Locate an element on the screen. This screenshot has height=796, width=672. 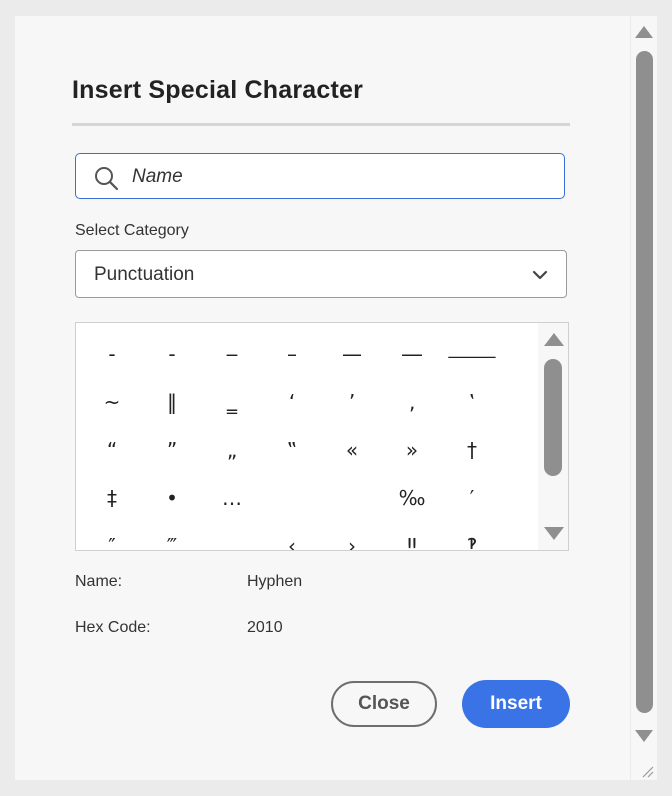
page-scrollbar is located at coordinates (644, 386).